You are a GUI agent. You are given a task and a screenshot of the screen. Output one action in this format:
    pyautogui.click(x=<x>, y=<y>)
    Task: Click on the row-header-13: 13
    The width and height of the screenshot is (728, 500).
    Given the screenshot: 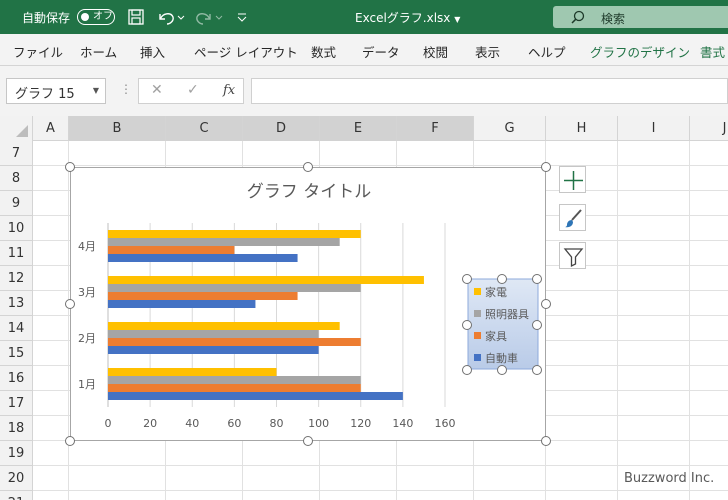 What is the action you would take?
    pyautogui.click(x=16, y=303)
    